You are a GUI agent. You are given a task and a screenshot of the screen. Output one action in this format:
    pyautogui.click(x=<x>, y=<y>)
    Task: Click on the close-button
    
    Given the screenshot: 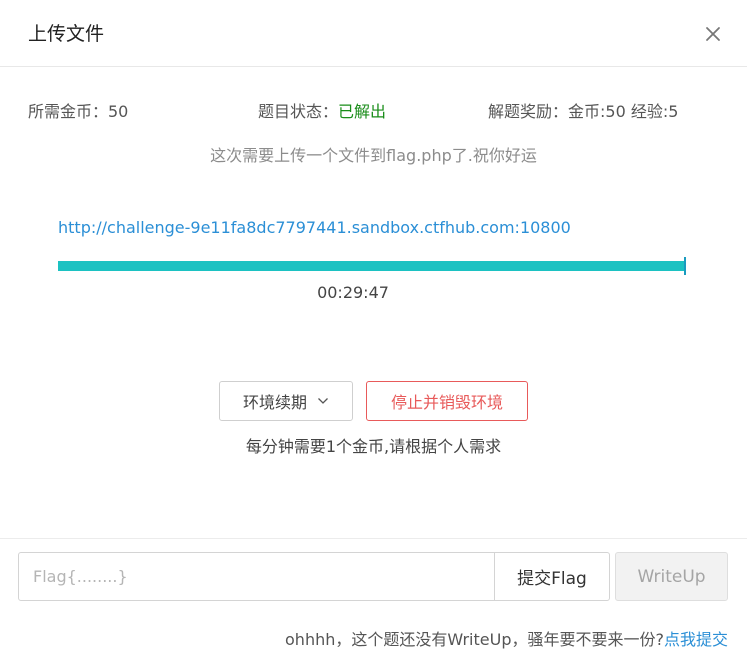 What is the action you would take?
    pyautogui.click(x=713, y=34)
    